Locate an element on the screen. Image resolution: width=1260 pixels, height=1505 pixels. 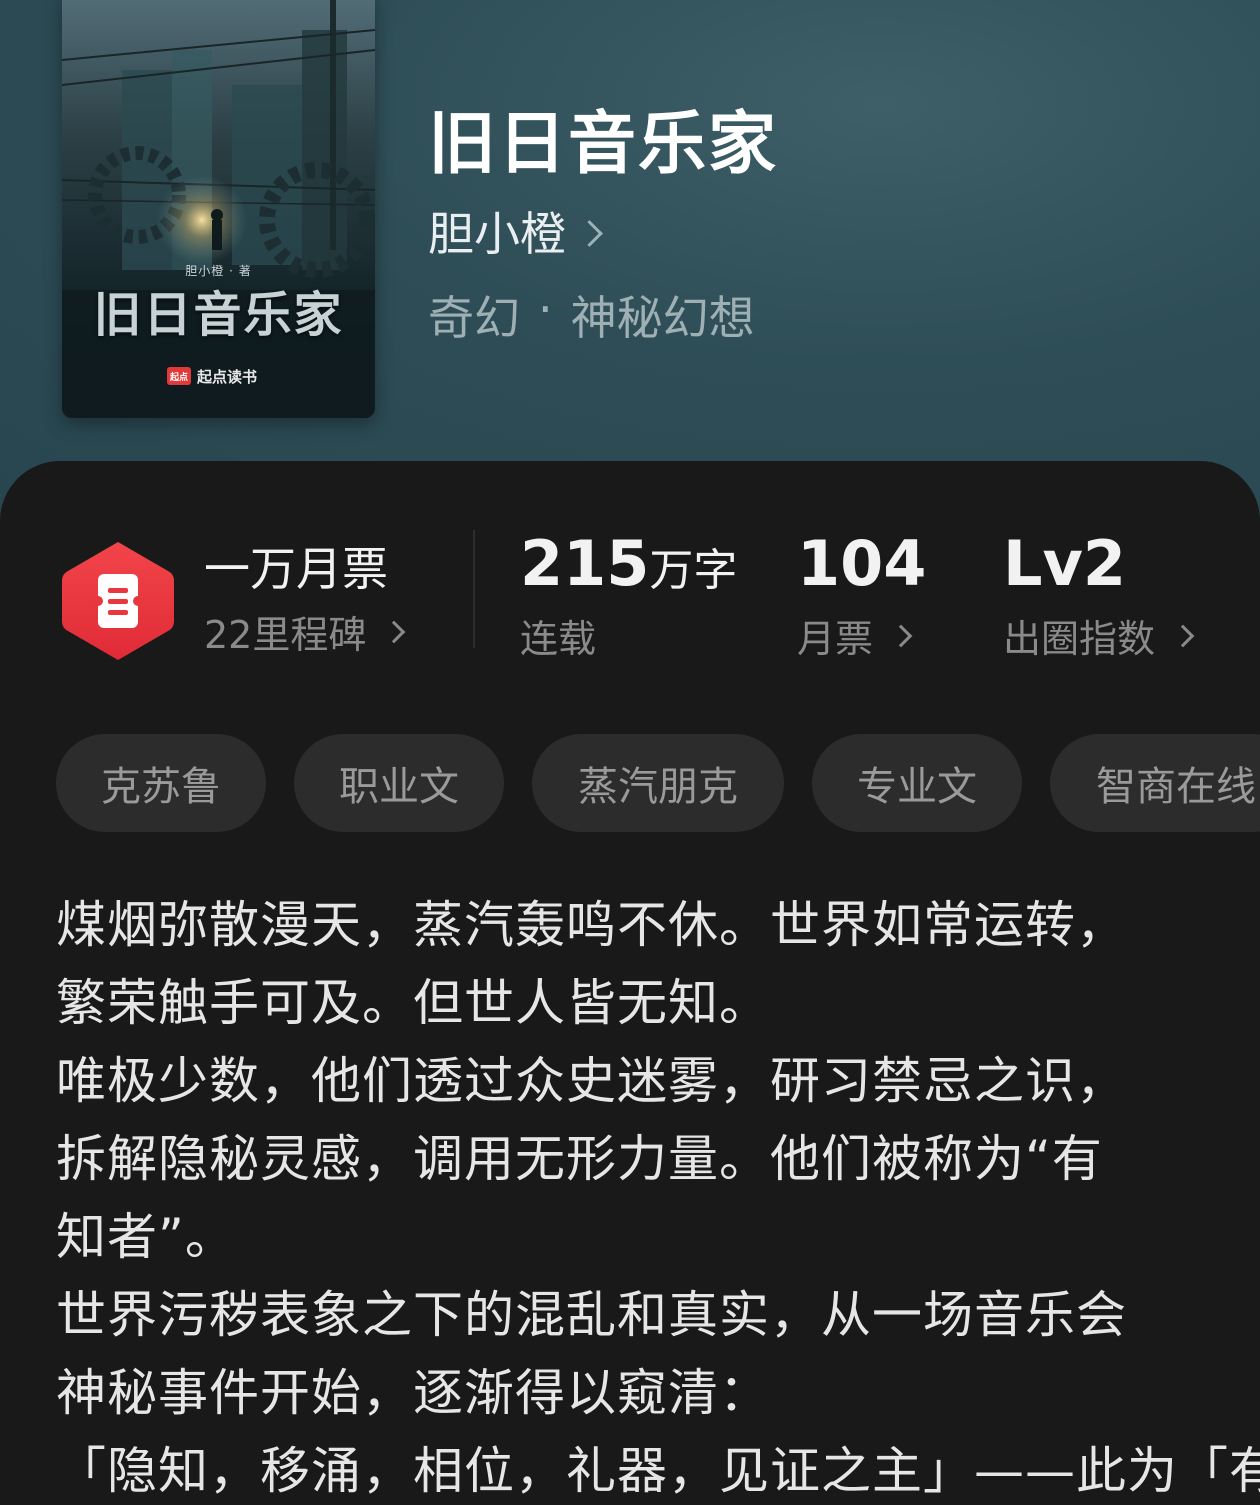
tag-chip: 蒸汽朋克 is located at coordinates (658, 783).